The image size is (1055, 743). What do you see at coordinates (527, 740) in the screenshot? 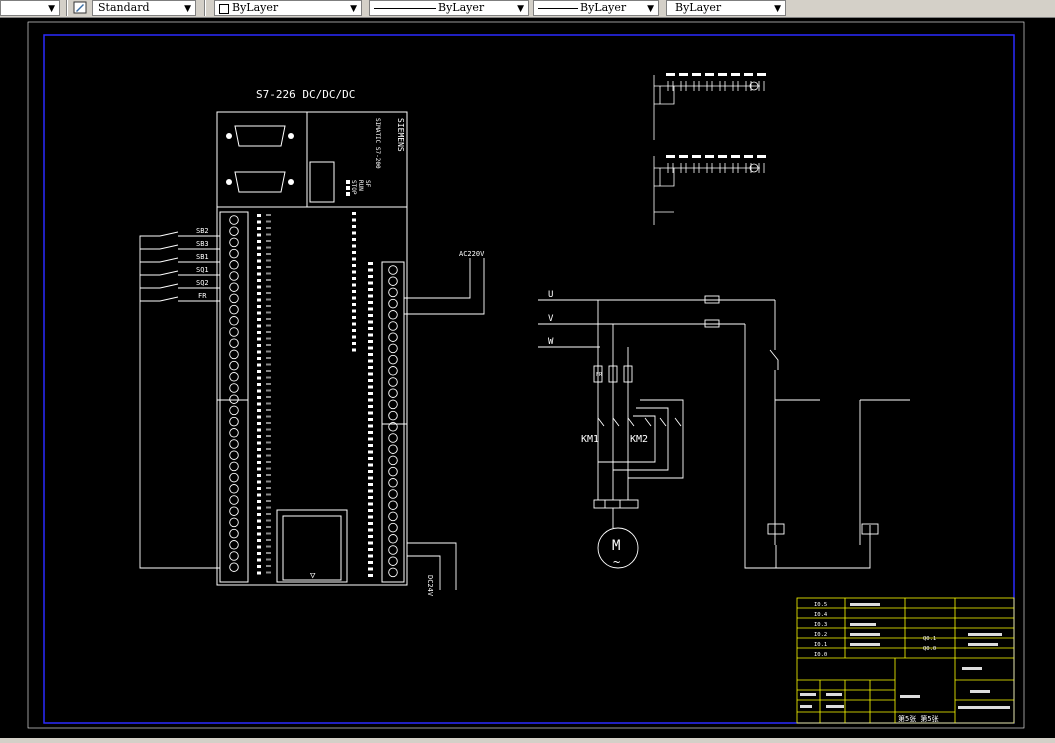
I see `status-strip` at bounding box center [527, 740].